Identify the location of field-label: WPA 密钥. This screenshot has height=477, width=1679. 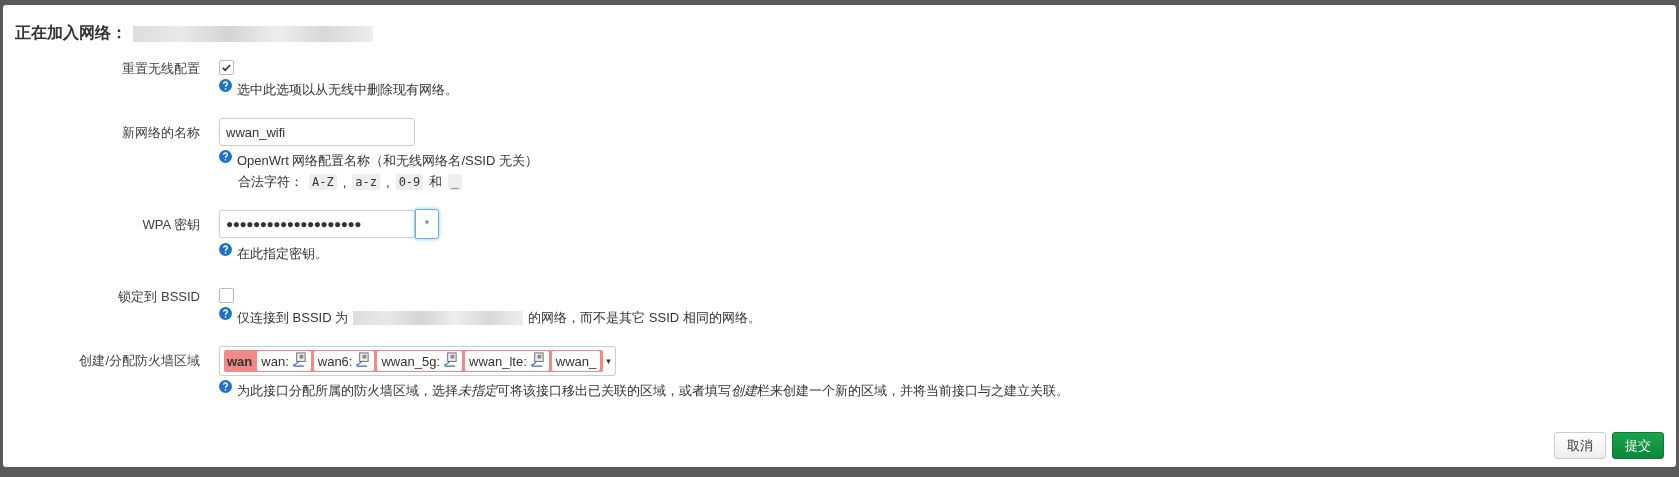
(170, 225).